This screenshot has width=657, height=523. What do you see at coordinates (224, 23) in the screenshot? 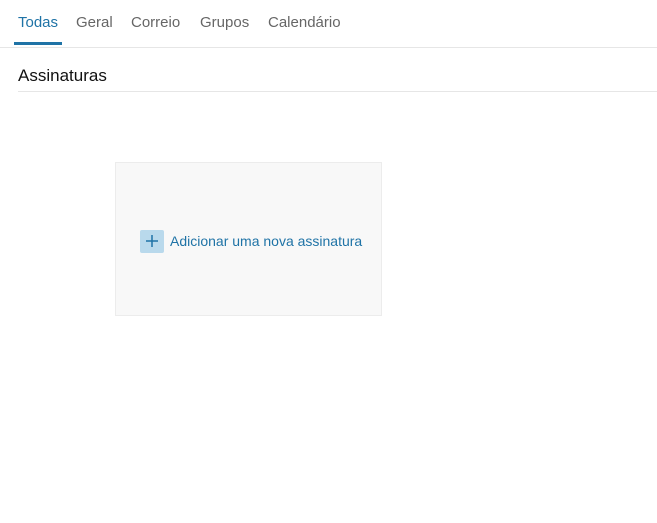
I see `tab-grupos: Grupos` at bounding box center [224, 23].